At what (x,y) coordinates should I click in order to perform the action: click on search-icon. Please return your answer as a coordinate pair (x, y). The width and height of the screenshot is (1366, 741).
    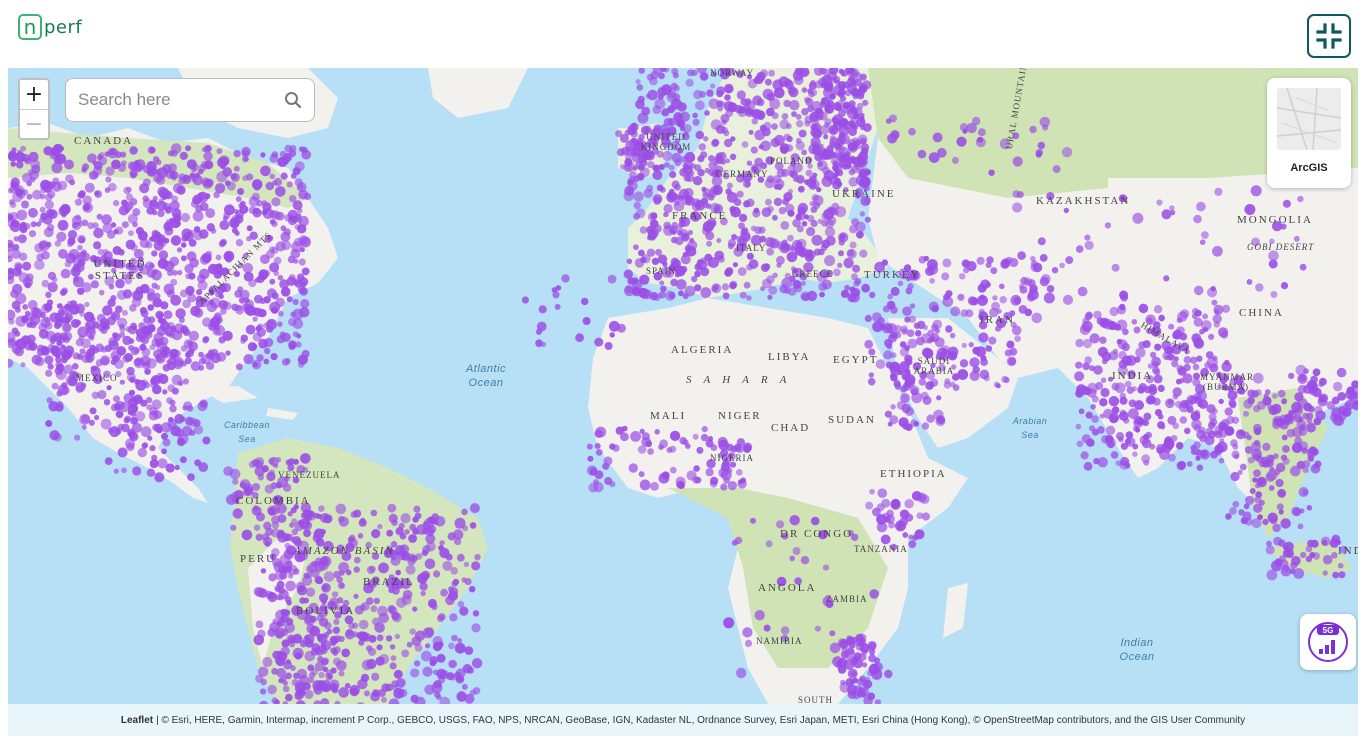
    Looking at the image, I should click on (293, 100).